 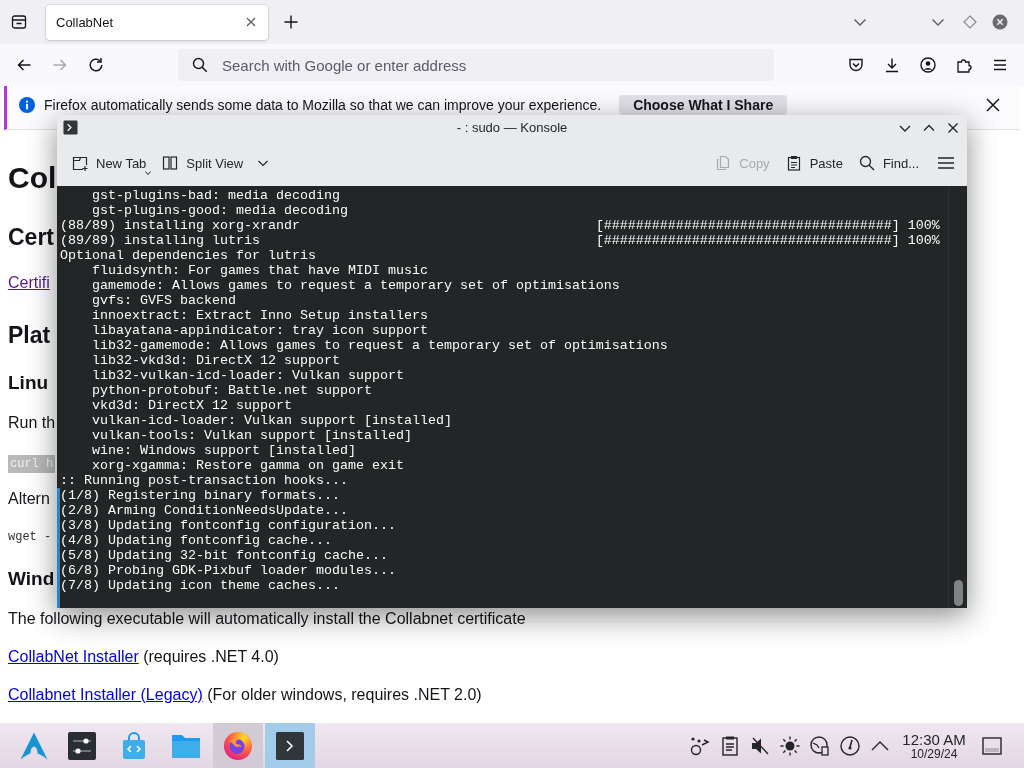 What do you see at coordinates (814, 163) in the screenshot?
I see `paste-button: Paste` at bounding box center [814, 163].